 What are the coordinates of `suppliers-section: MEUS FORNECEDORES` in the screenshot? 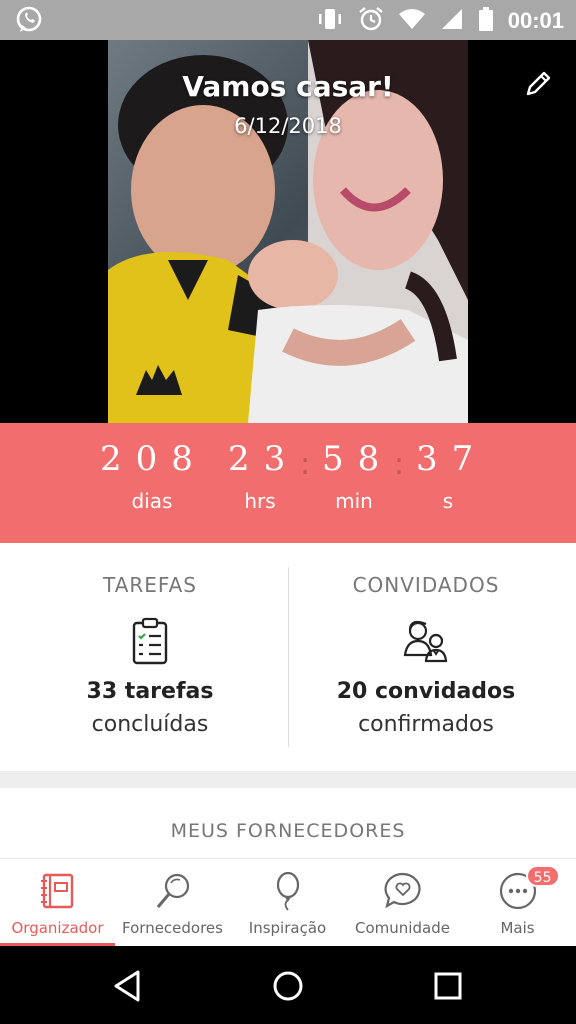 It's located at (288, 828).